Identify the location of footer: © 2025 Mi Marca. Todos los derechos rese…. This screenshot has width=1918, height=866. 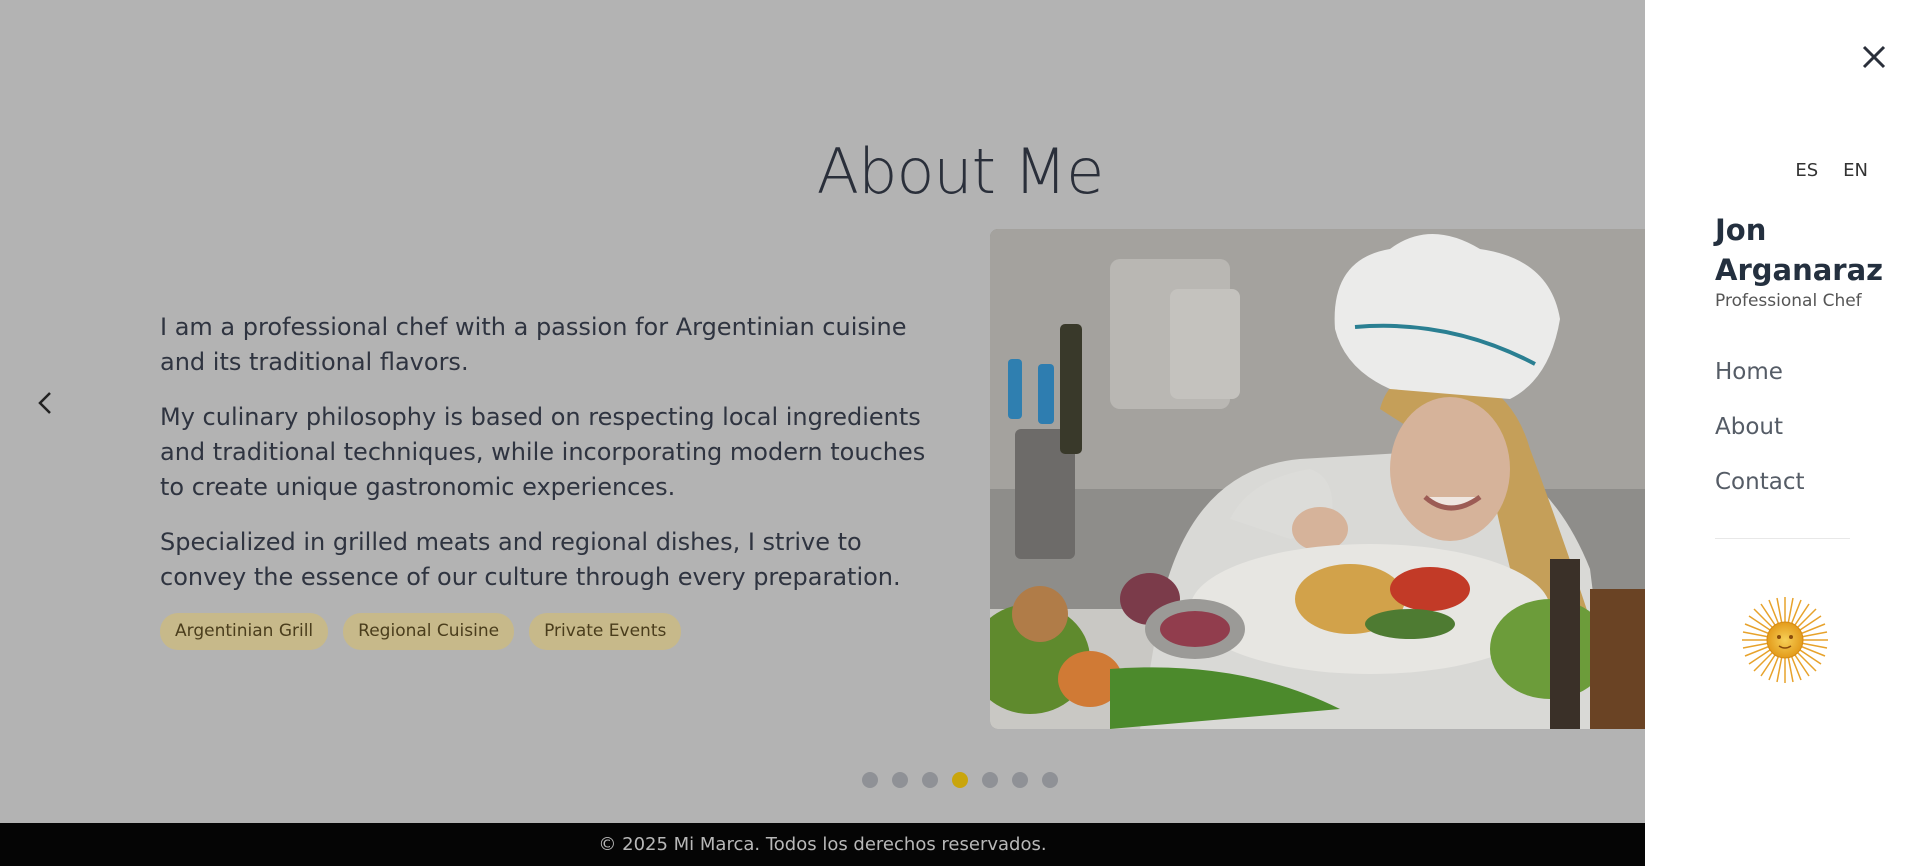
(822, 844).